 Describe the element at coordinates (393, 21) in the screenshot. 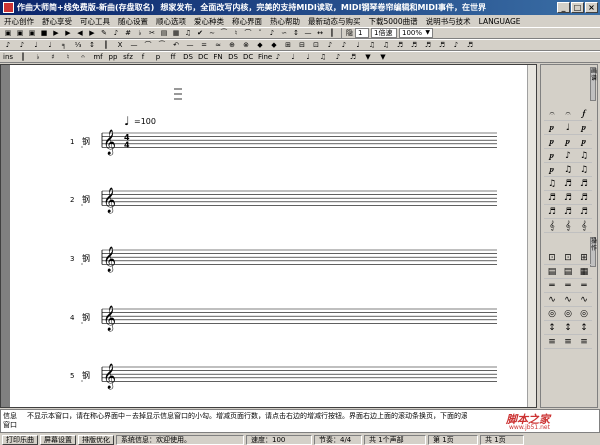

I see `menu-item-download: 下载5000曲谱` at that location.